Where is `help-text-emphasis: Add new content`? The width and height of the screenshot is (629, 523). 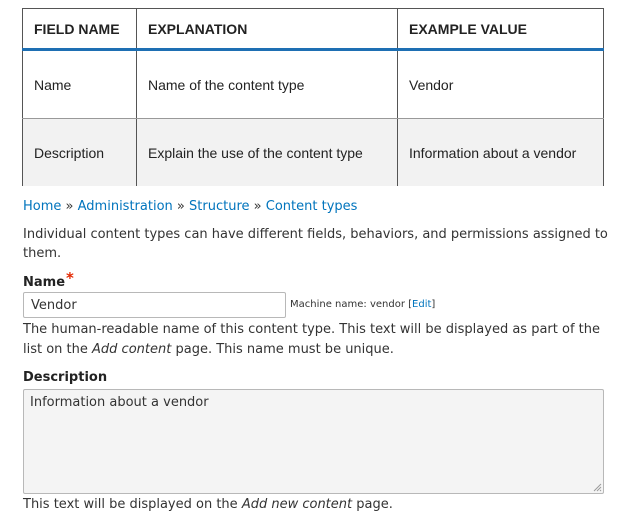
help-text-emphasis: Add new content is located at coordinates (297, 504).